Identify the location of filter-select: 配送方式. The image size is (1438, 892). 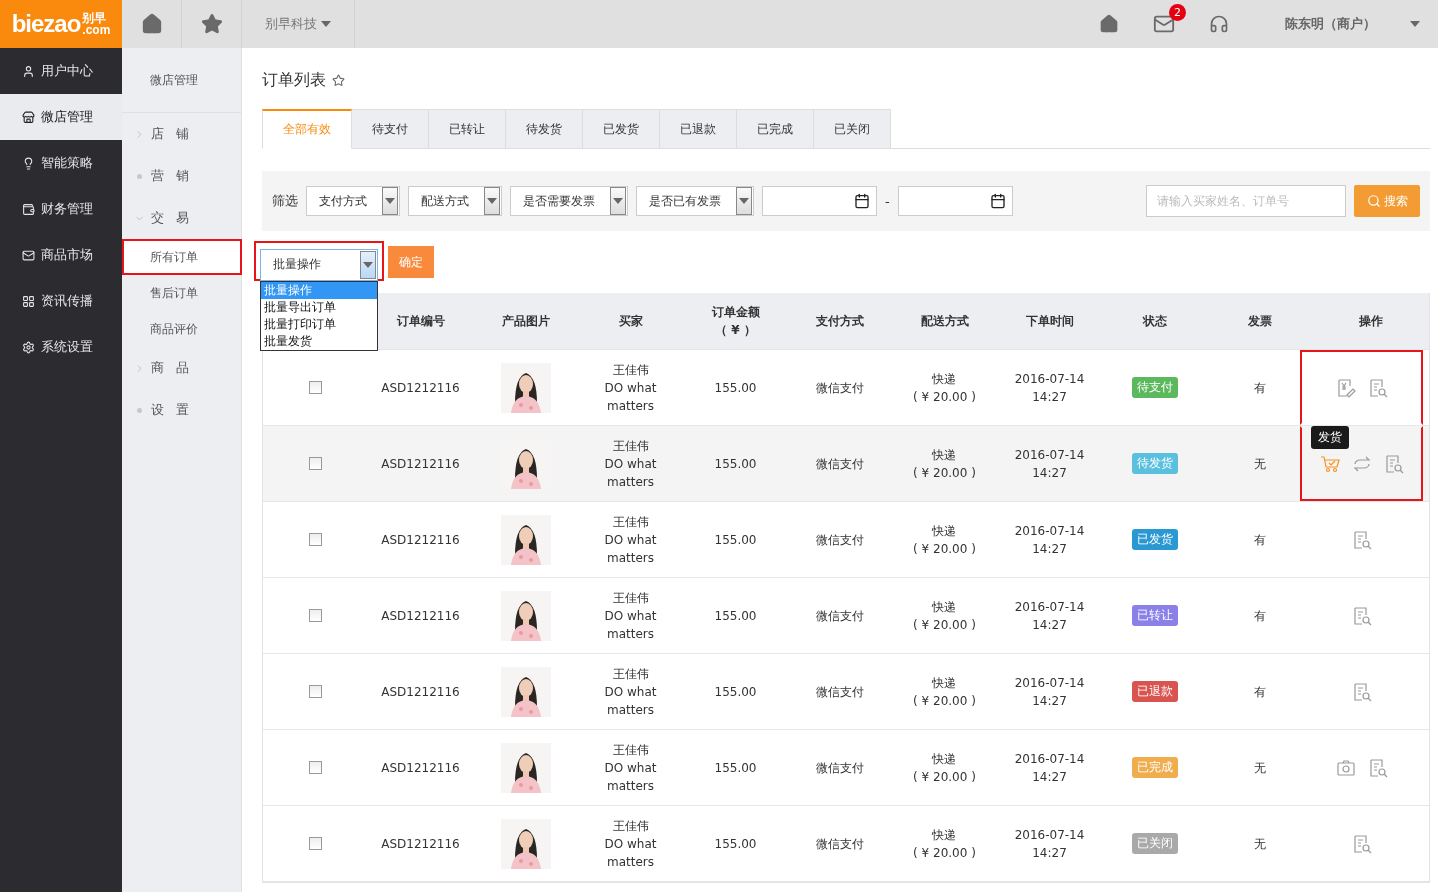
(455, 201).